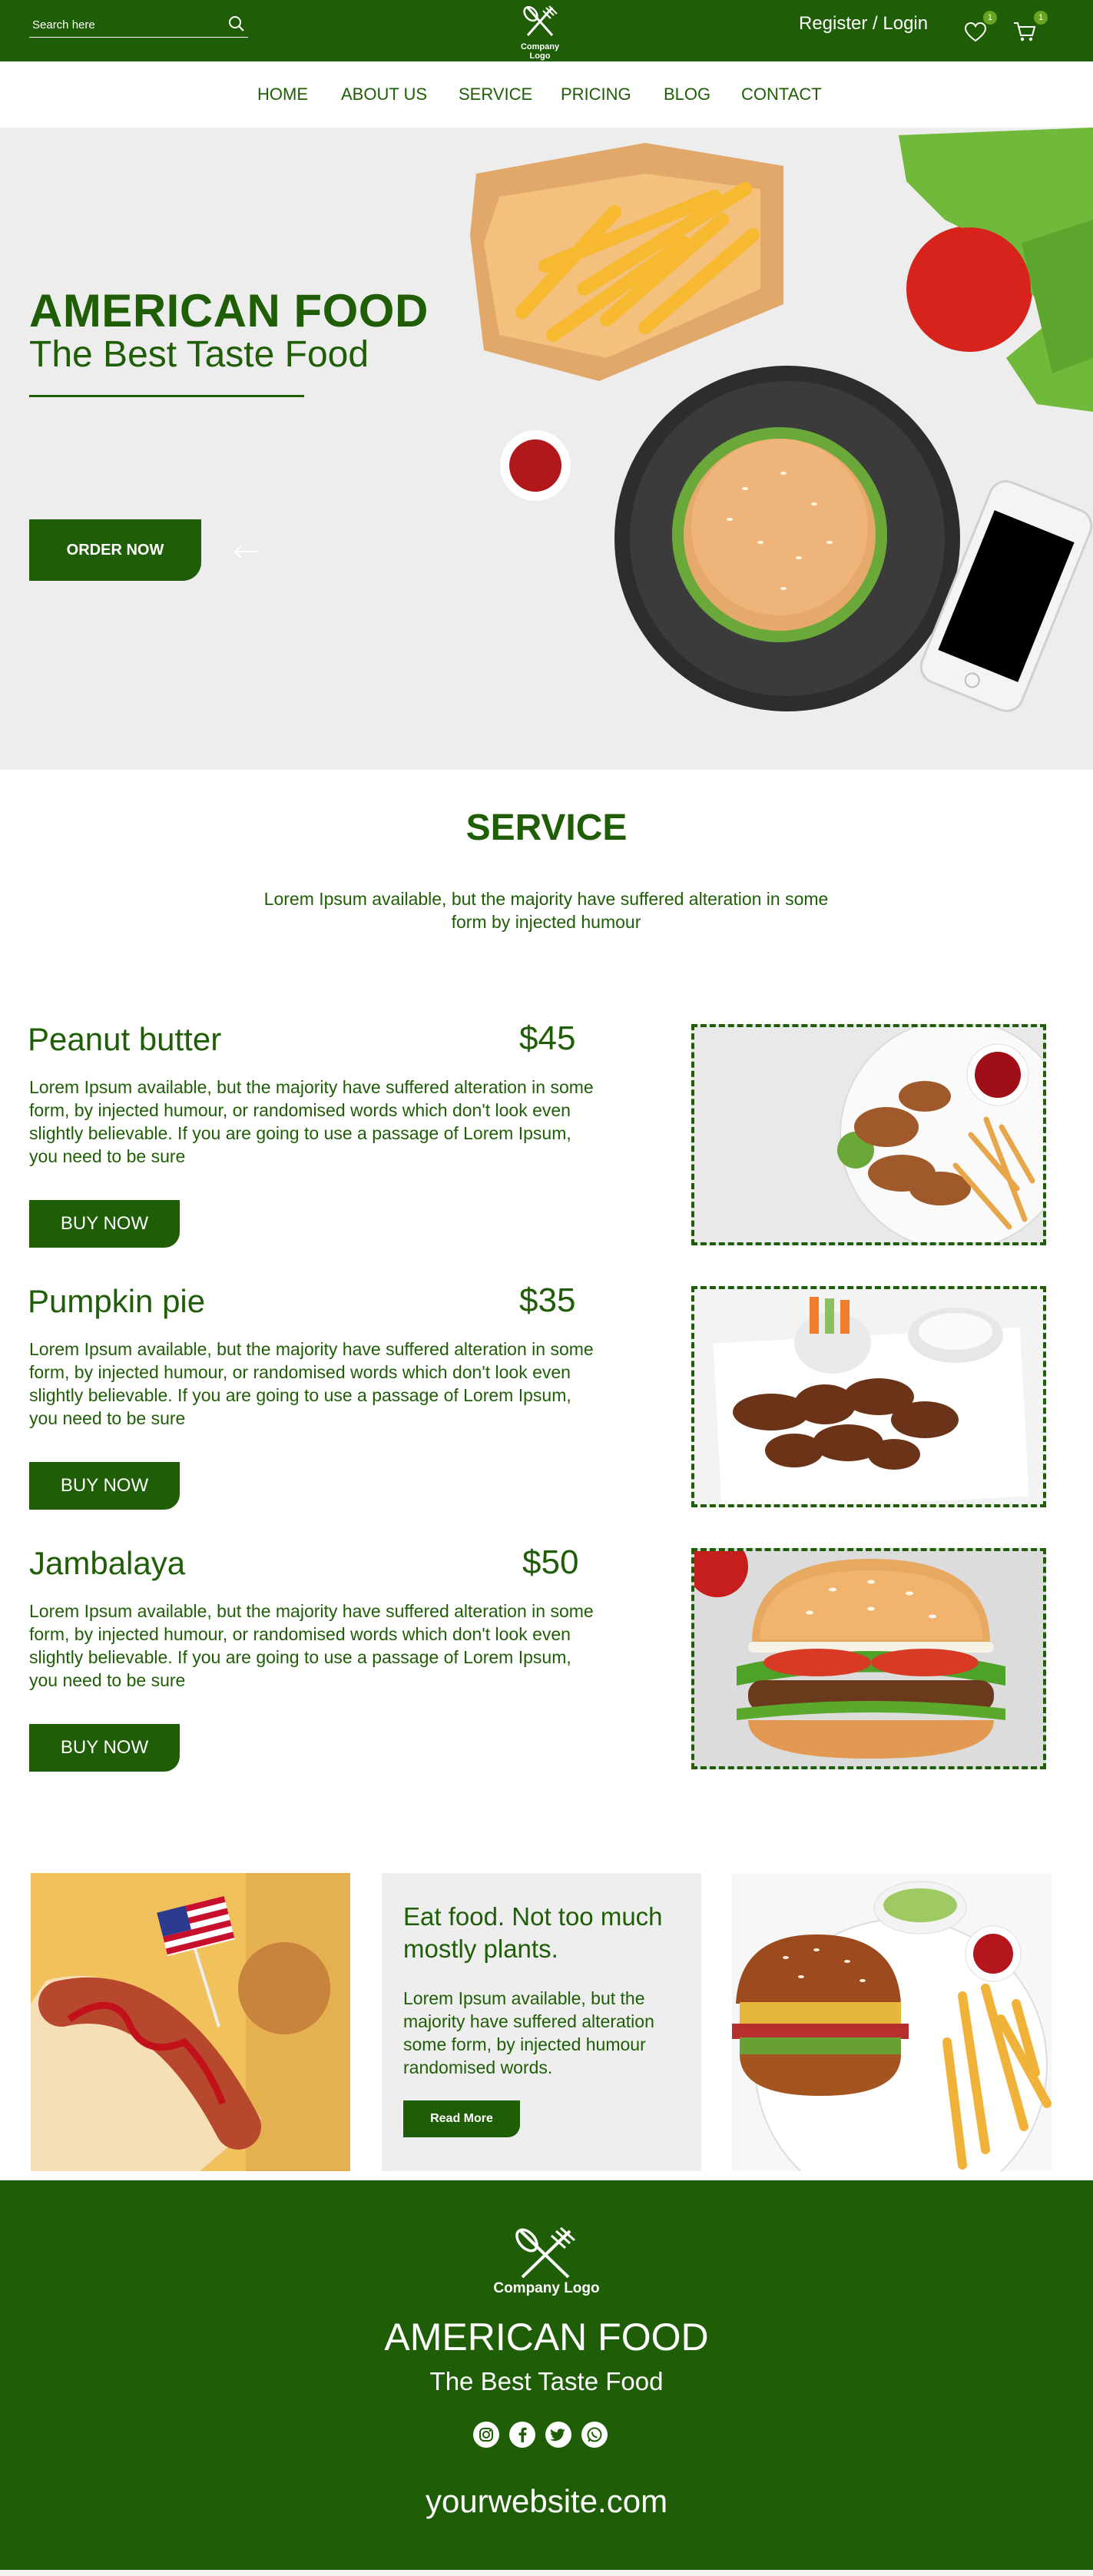 This screenshot has width=1093, height=2576. I want to click on fries-image, so click(626, 262).